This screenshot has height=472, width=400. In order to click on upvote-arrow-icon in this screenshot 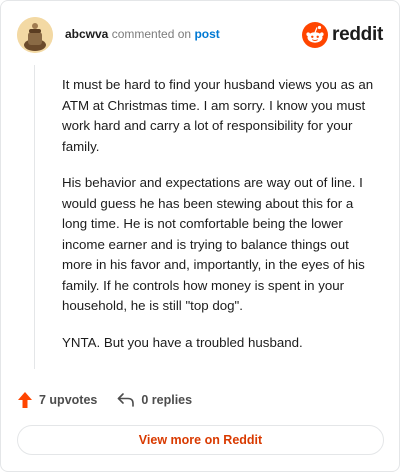, I will do `click(25, 400)`.